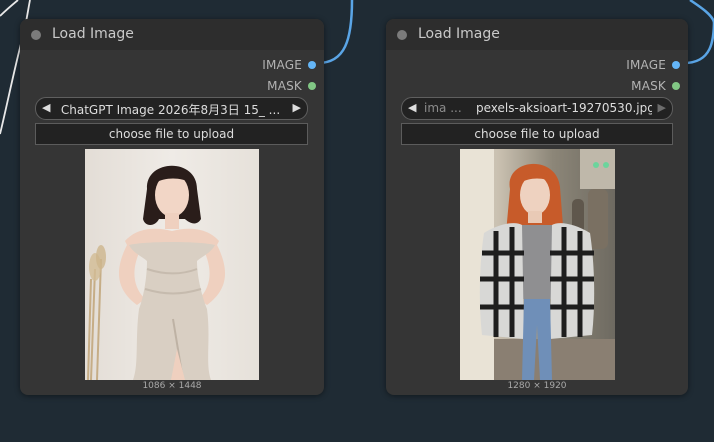 The width and height of the screenshot is (714, 442). I want to click on image-dimensions: 1280 × 1920, so click(537, 386).